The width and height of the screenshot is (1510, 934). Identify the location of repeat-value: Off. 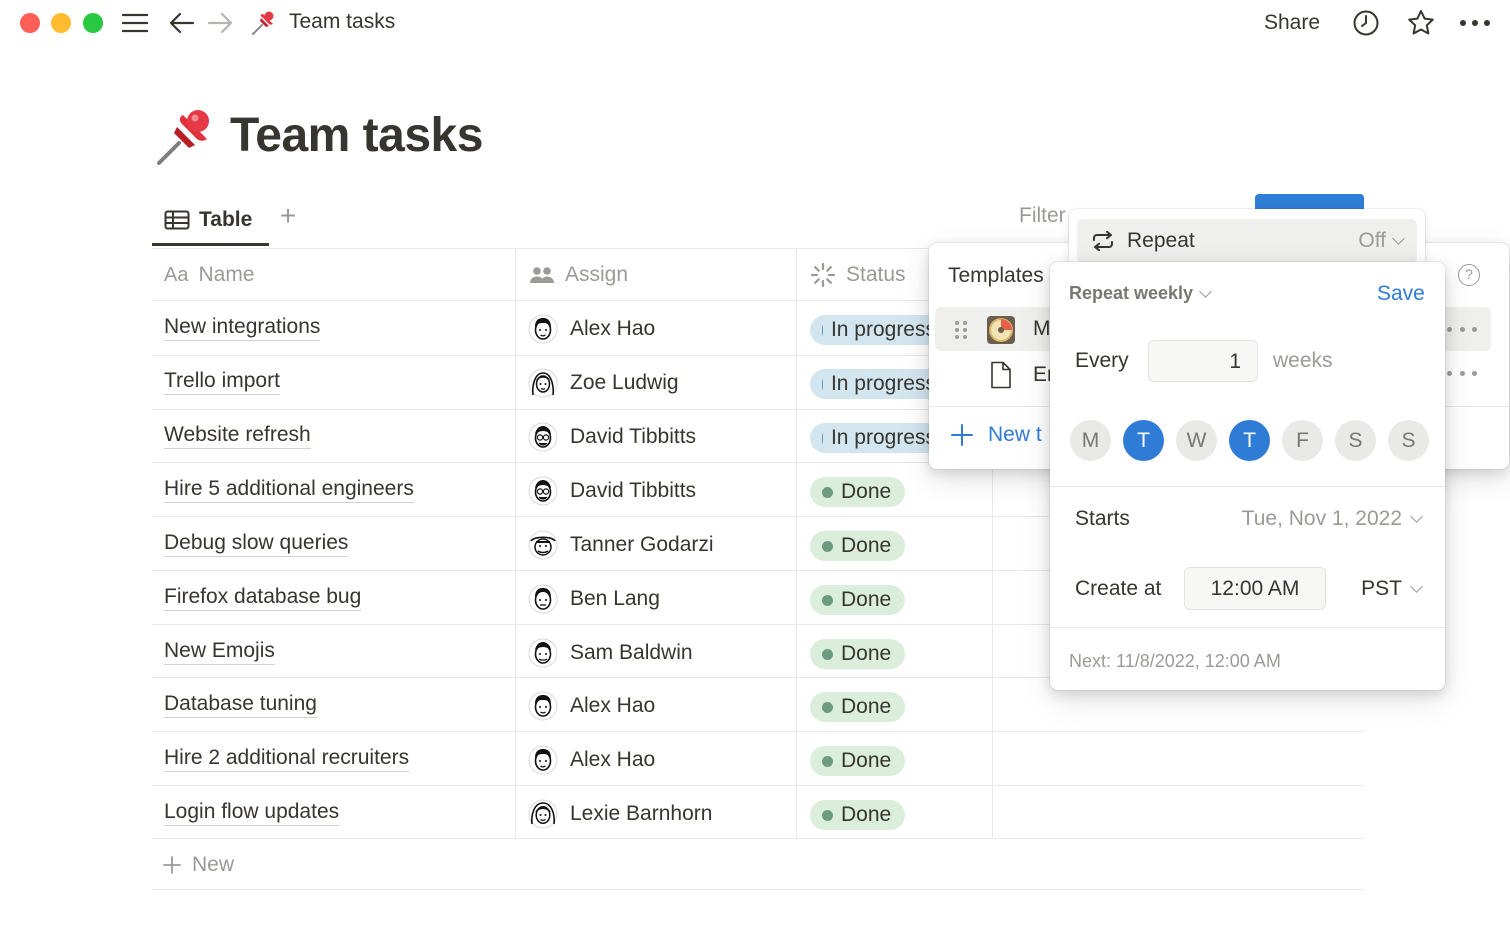
(1381, 241).